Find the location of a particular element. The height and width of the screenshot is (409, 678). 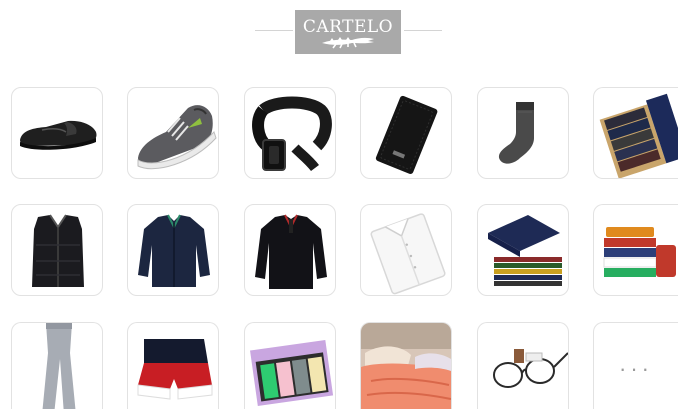

category-glasses is located at coordinates (523, 365).